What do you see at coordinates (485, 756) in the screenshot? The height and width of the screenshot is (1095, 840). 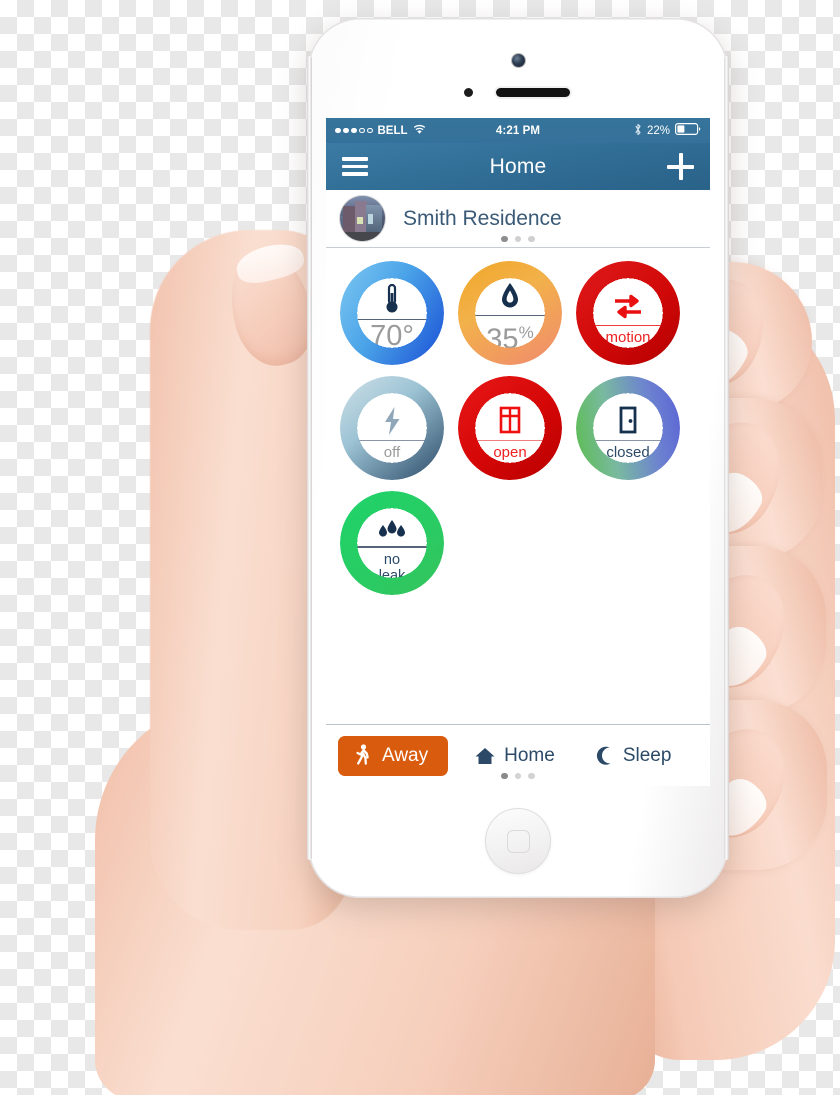 I see `house-icon` at bounding box center [485, 756].